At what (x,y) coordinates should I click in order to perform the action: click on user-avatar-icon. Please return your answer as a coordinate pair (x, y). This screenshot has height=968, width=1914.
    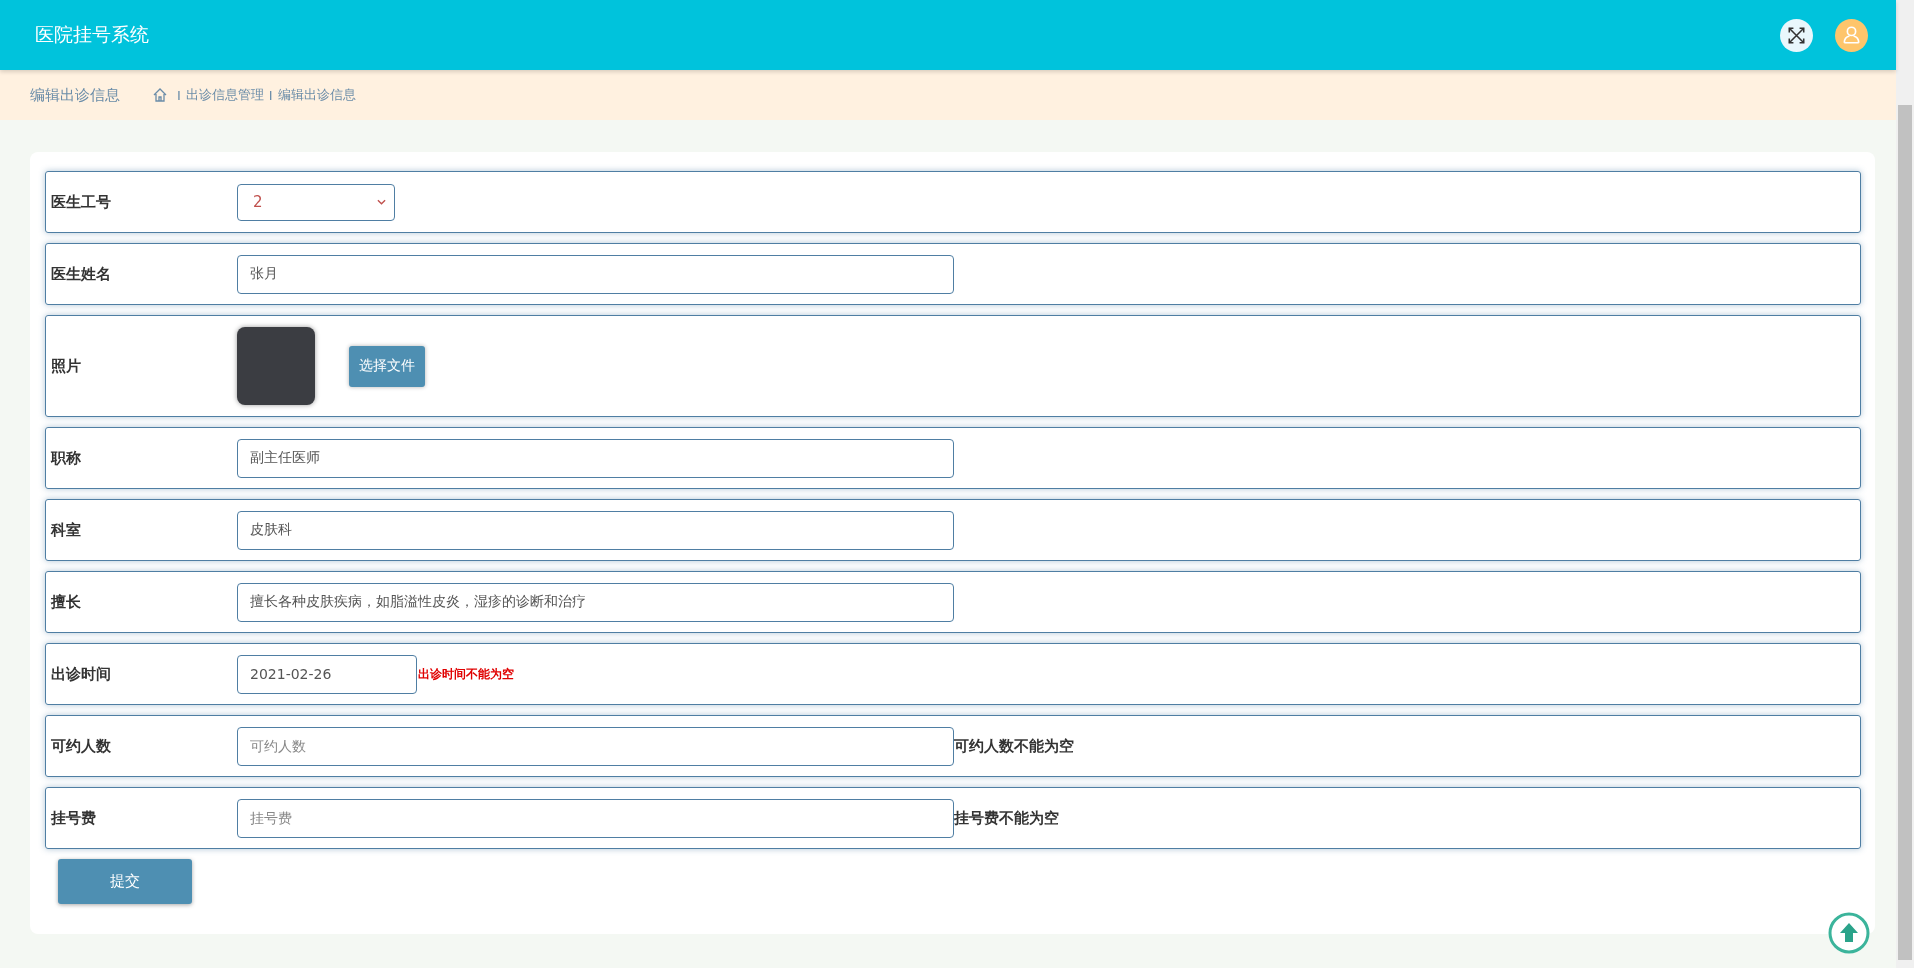
    Looking at the image, I should click on (1851, 35).